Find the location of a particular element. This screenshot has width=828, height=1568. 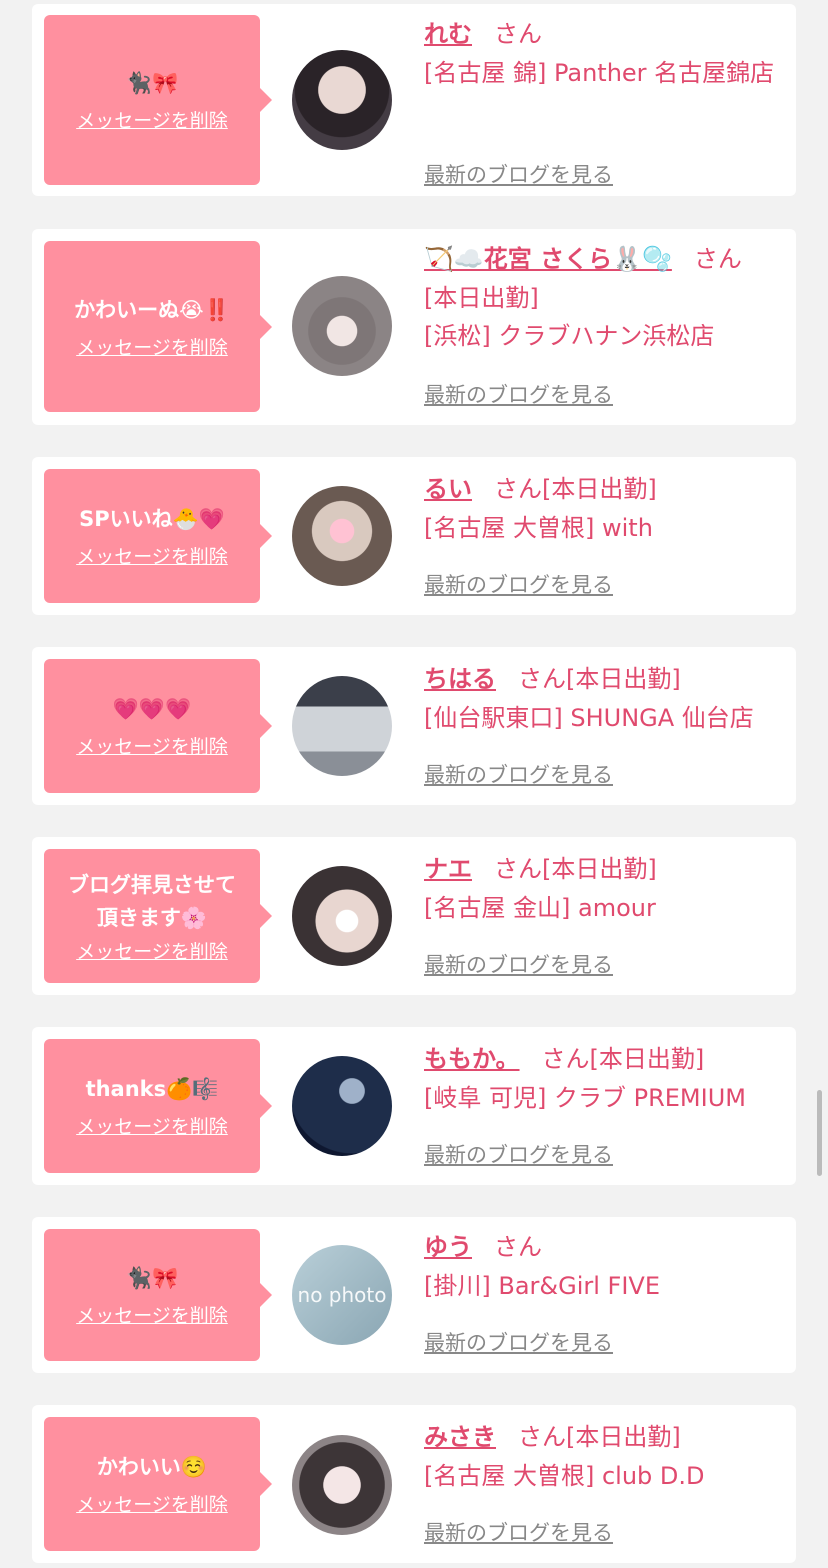

cast-info: みさき さん[本日出勤] [名古屋 大曽根] club D.D 最新のブログを見る is located at coordinates (600, 1481).